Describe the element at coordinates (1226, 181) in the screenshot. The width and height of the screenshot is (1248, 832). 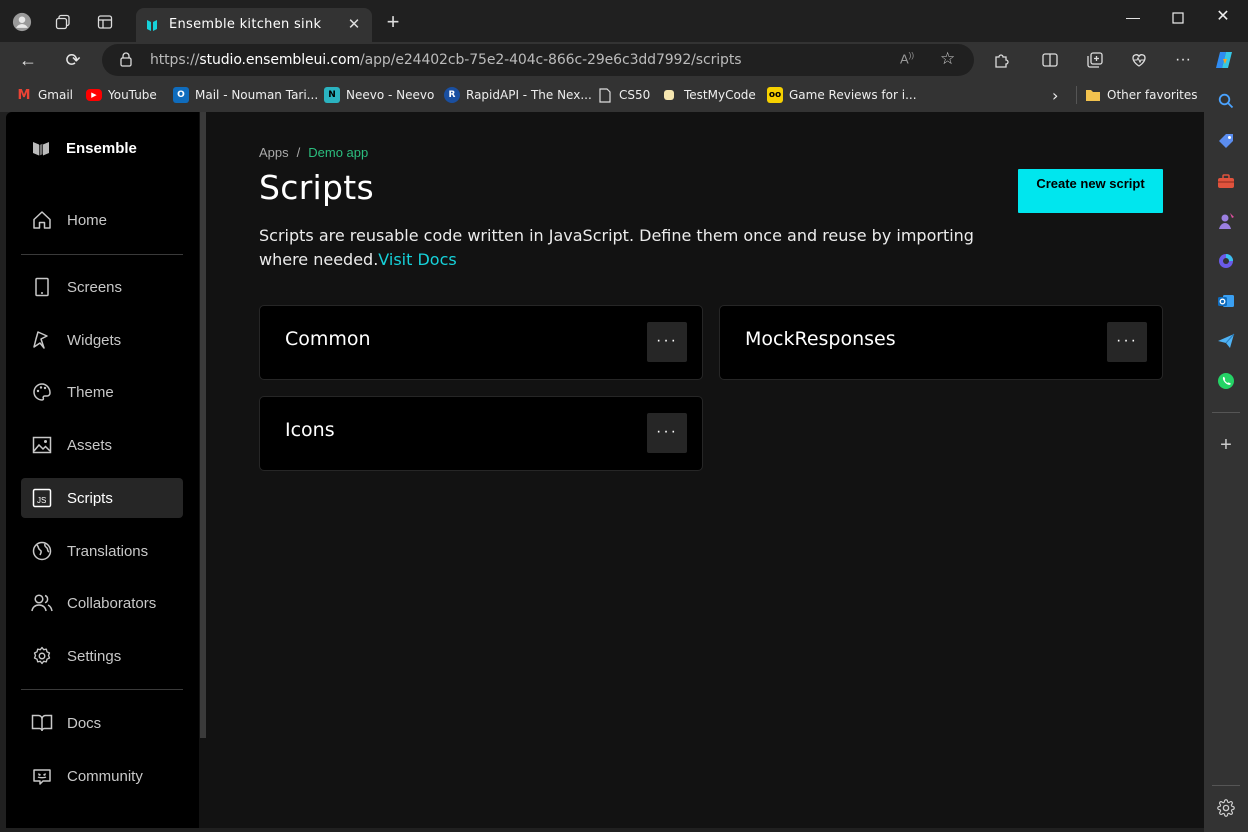
I see `toolbox-icon` at that location.